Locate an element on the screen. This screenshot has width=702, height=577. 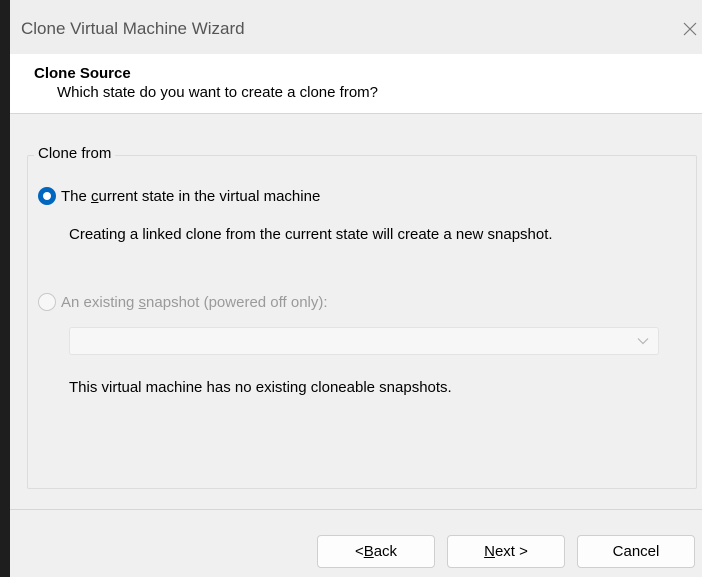
next-button: Next > is located at coordinates (506, 551).